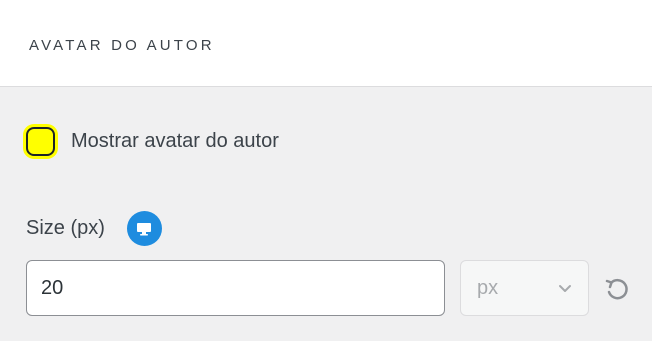  Describe the element at coordinates (40, 141) in the screenshot. I see `show-avatar-checkbox` at that location.